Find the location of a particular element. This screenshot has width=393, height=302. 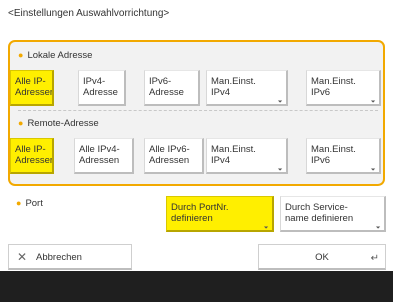

port-label: Port is located at coordinates (34, 203).